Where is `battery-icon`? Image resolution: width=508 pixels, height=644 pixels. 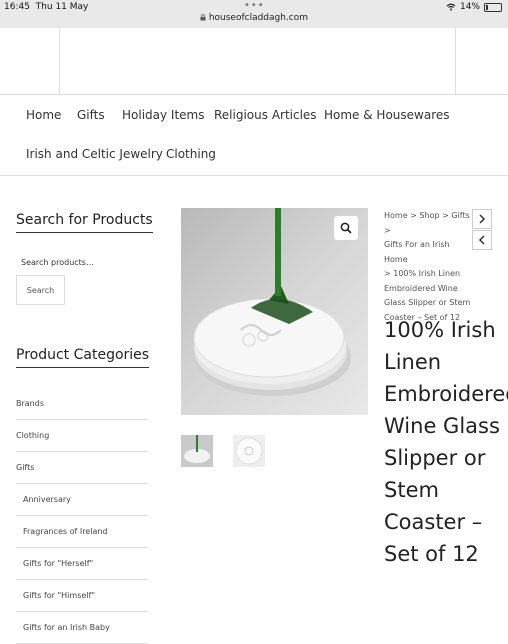 battery-icon is located at coordinates (493, 7).